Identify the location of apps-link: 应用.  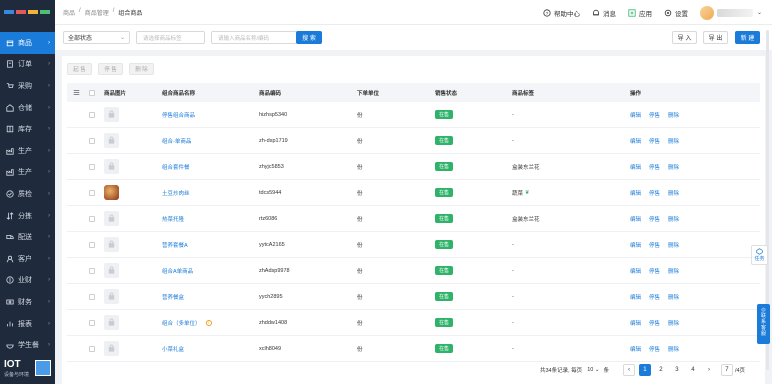
(640, 13).